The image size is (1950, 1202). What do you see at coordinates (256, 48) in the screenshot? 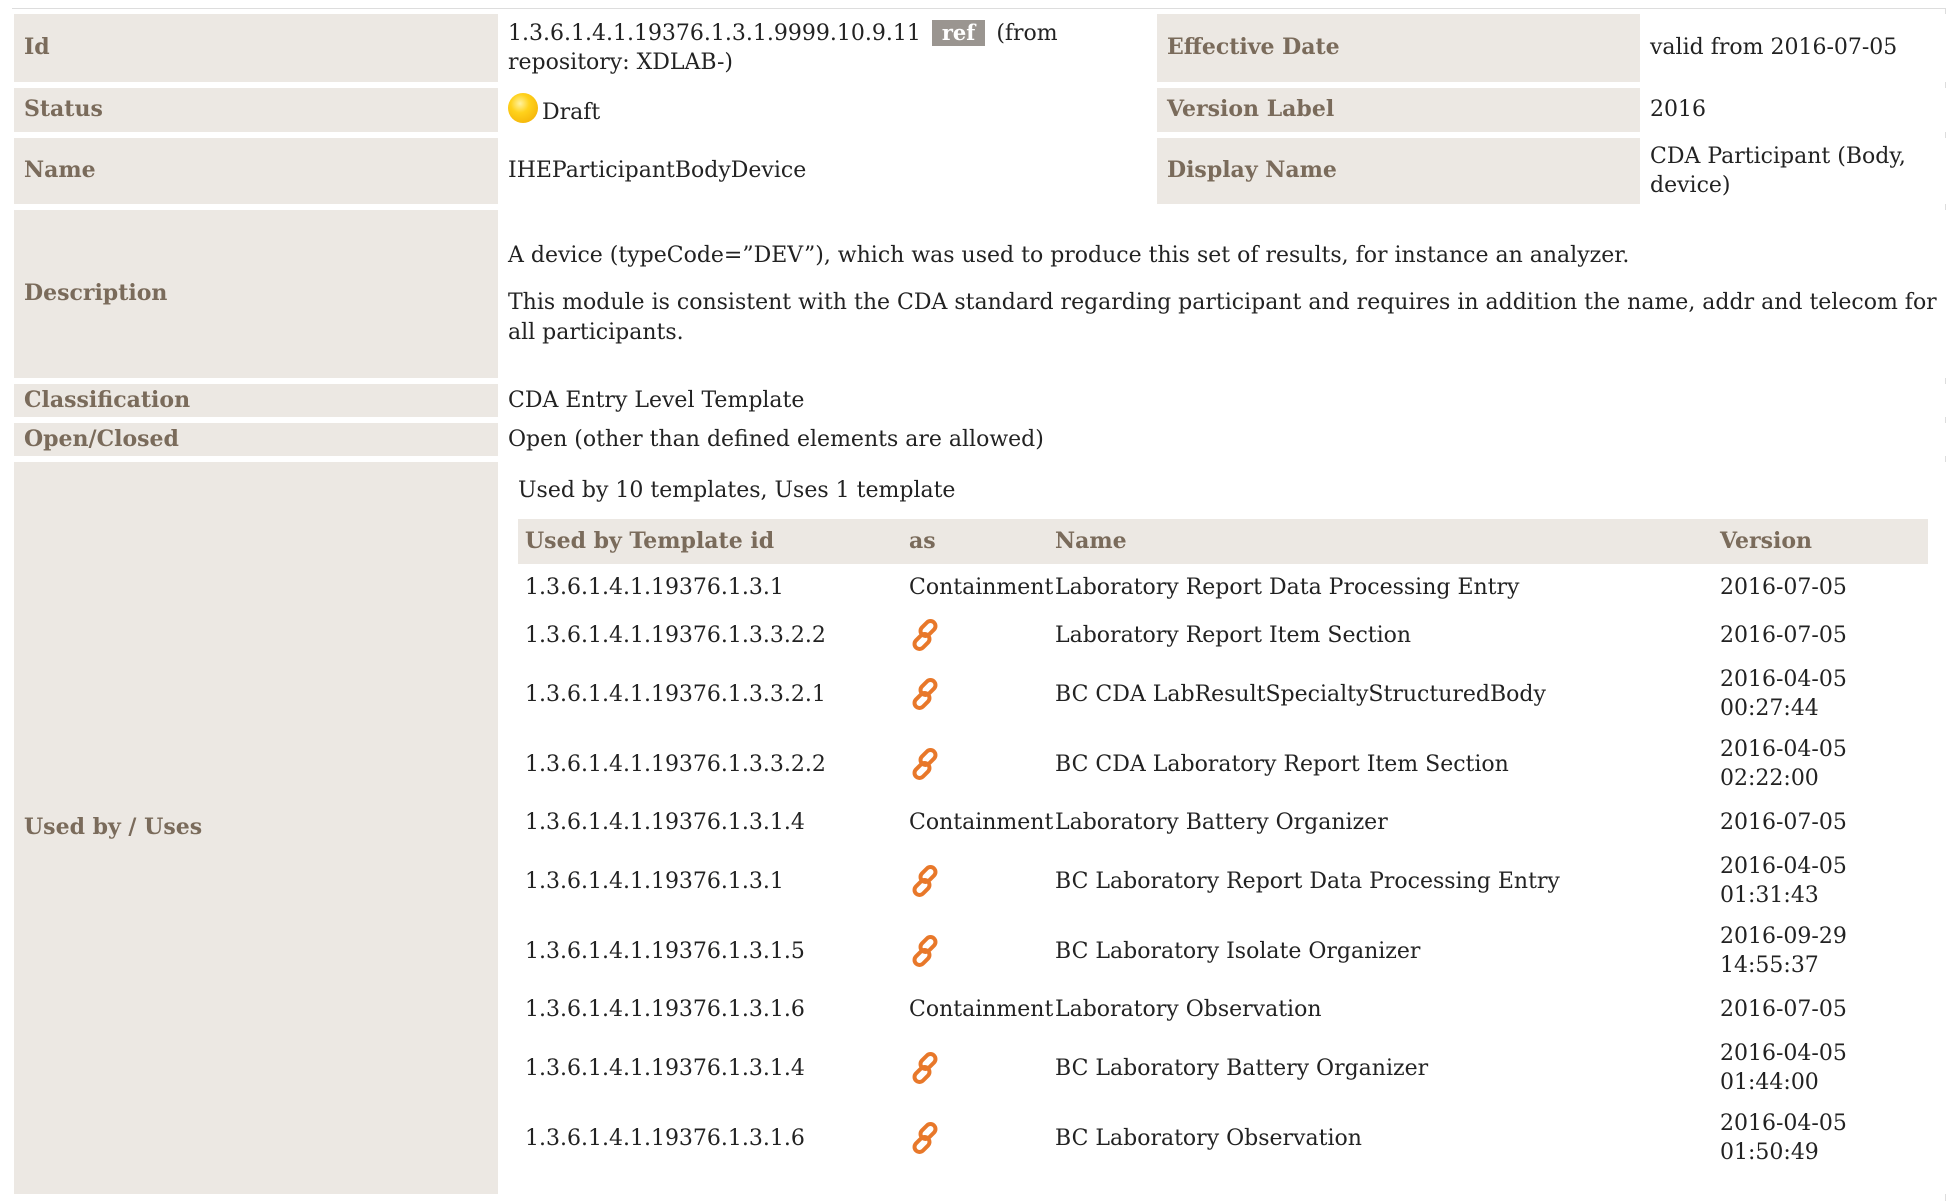
I see `label-id: Id` at bounding box center [256, 48].